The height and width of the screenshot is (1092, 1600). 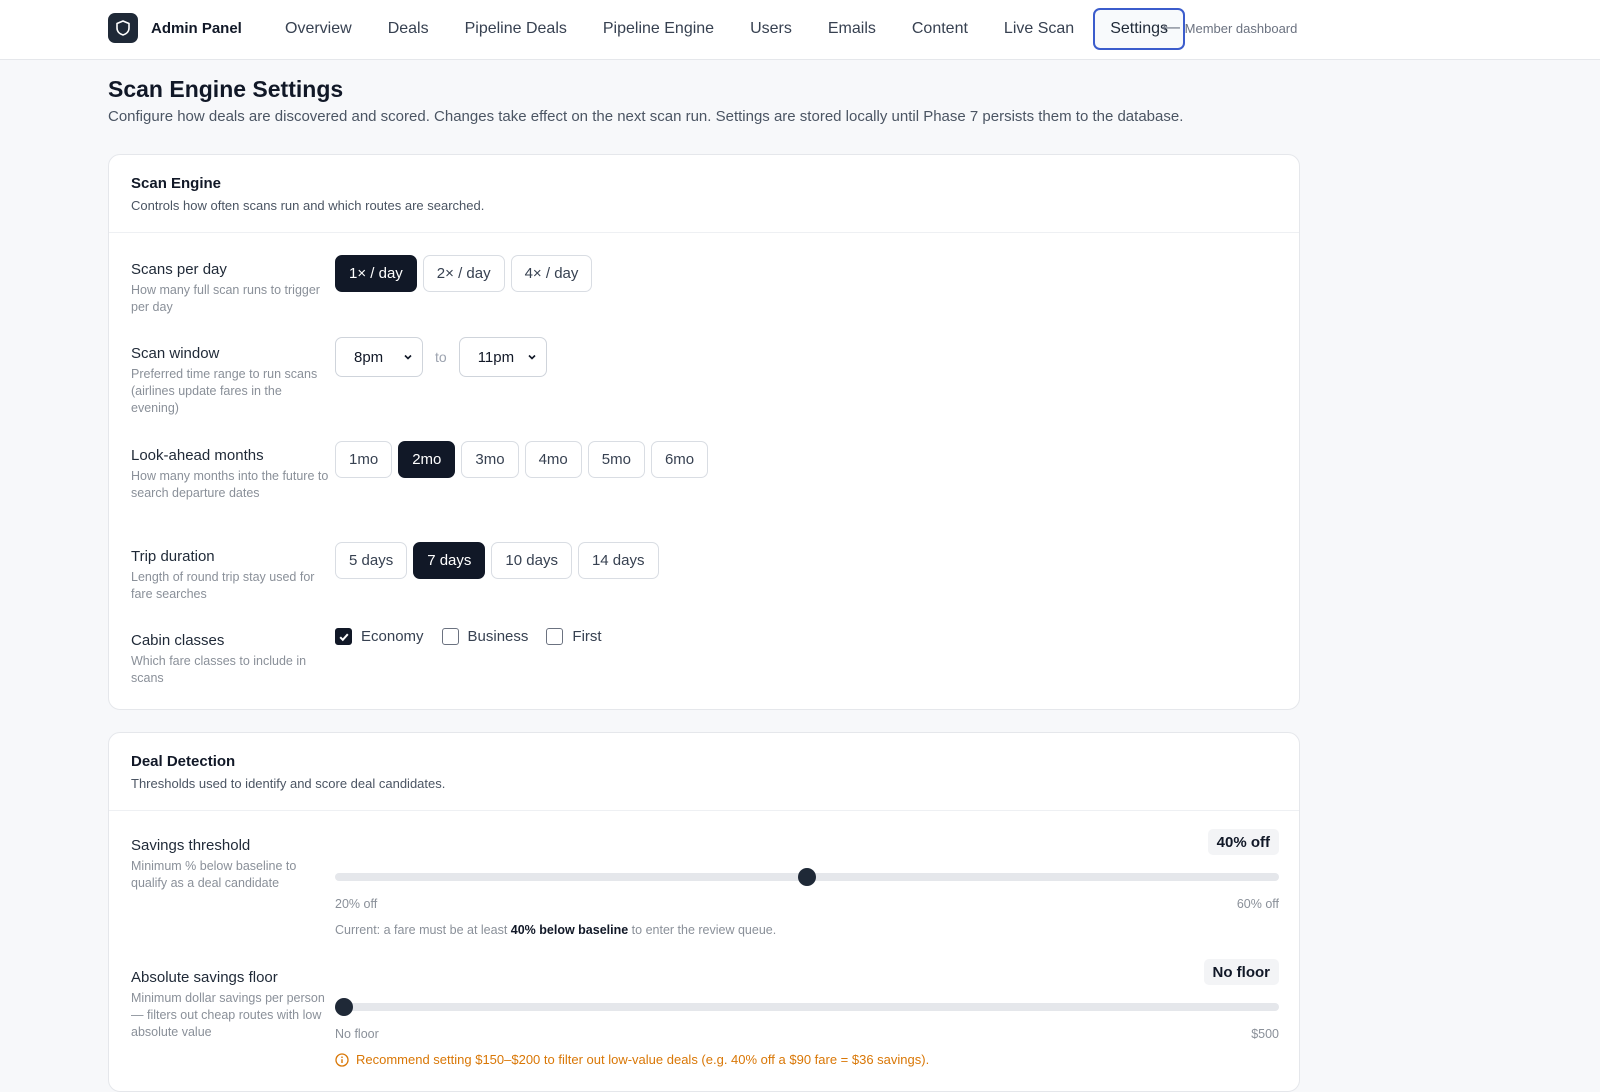 What do you see at coordinates (173, 556) in the screenshot?
I see `trip-duration-label: Trip duration` at bounding box center [173, 556].